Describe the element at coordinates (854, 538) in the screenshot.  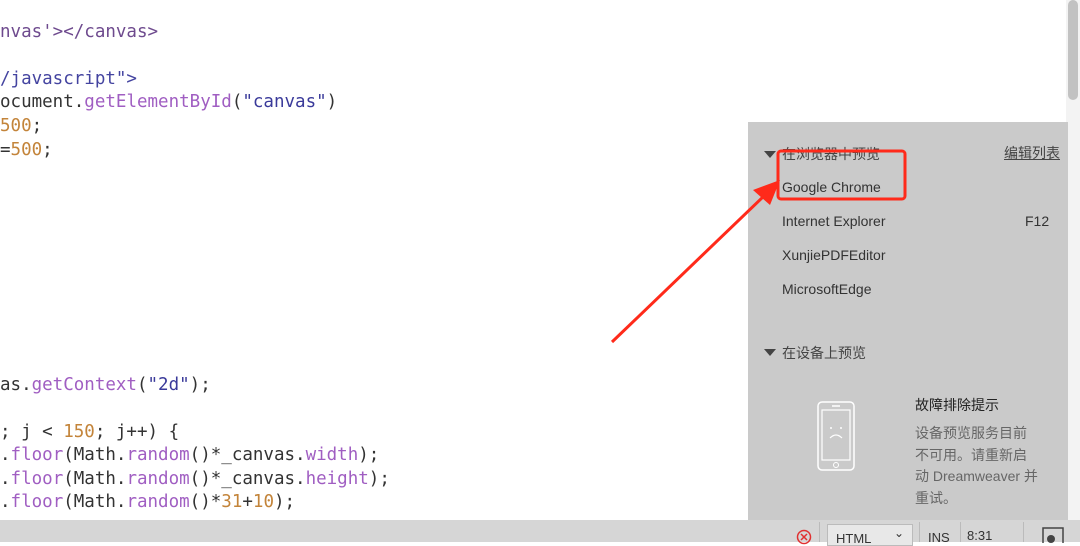
I see `language-value: HTML` at that location.